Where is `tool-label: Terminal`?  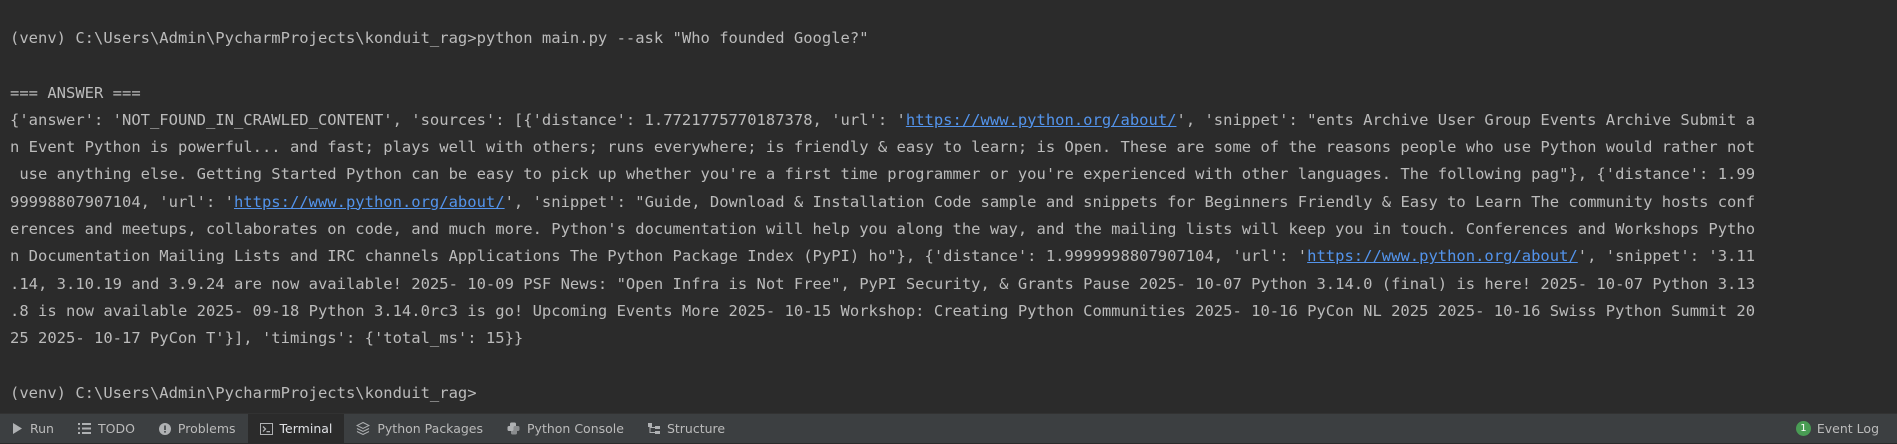 tool-label: Terminal is located at coordinates (306, 428).